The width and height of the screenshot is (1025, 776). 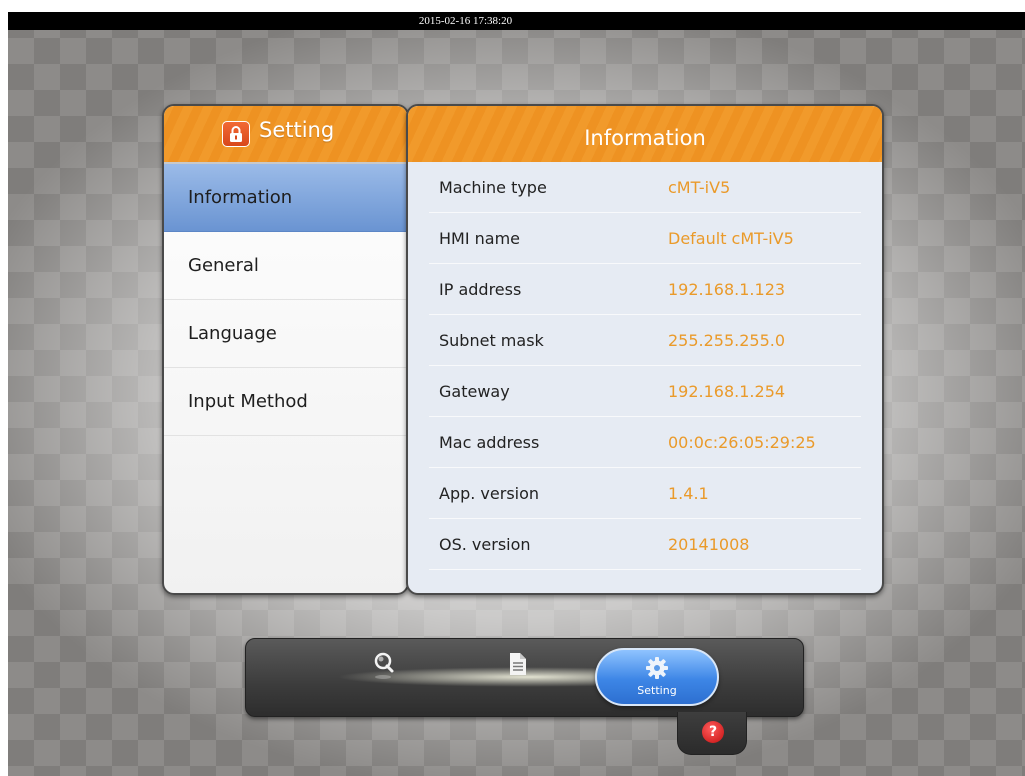 What do you see at coordinates (248, 401) in the screenshot?
I see `menu-item-label: Input Method` at bounding box center [248, 401].